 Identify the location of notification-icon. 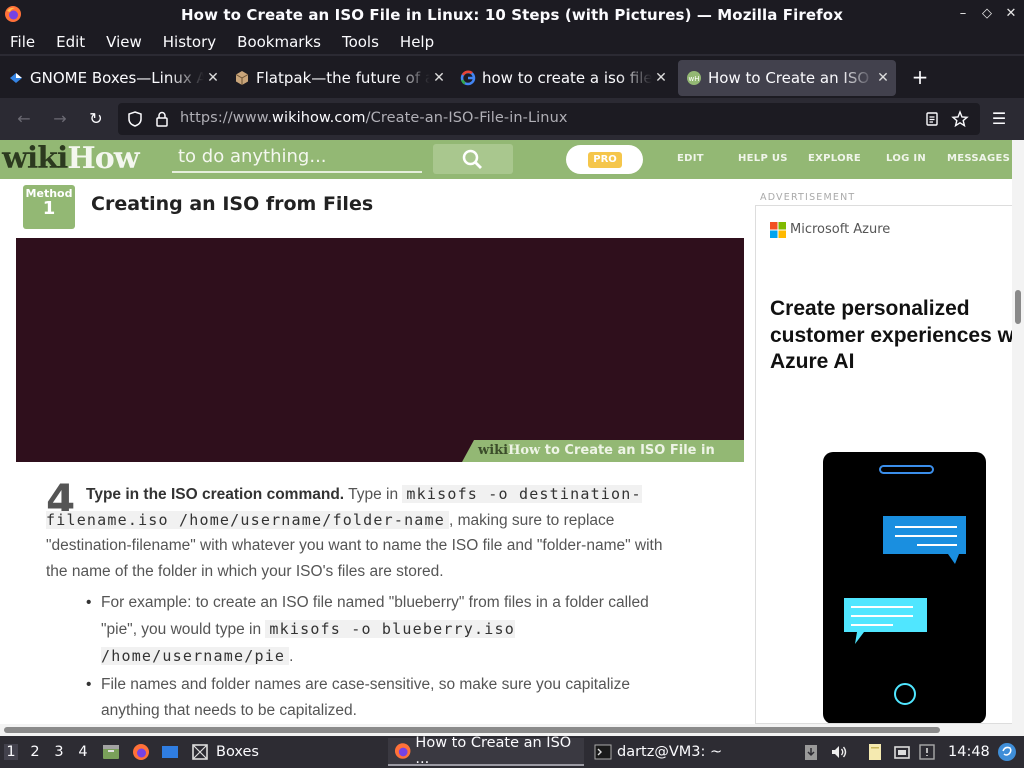
(927, 752).